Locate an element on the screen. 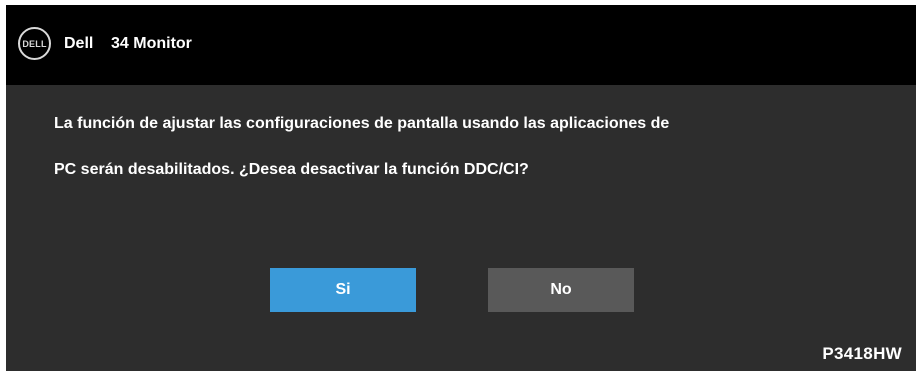 The width and height of the screenshot is (922, 371). no-button: No is located at coordinates (561, 290).